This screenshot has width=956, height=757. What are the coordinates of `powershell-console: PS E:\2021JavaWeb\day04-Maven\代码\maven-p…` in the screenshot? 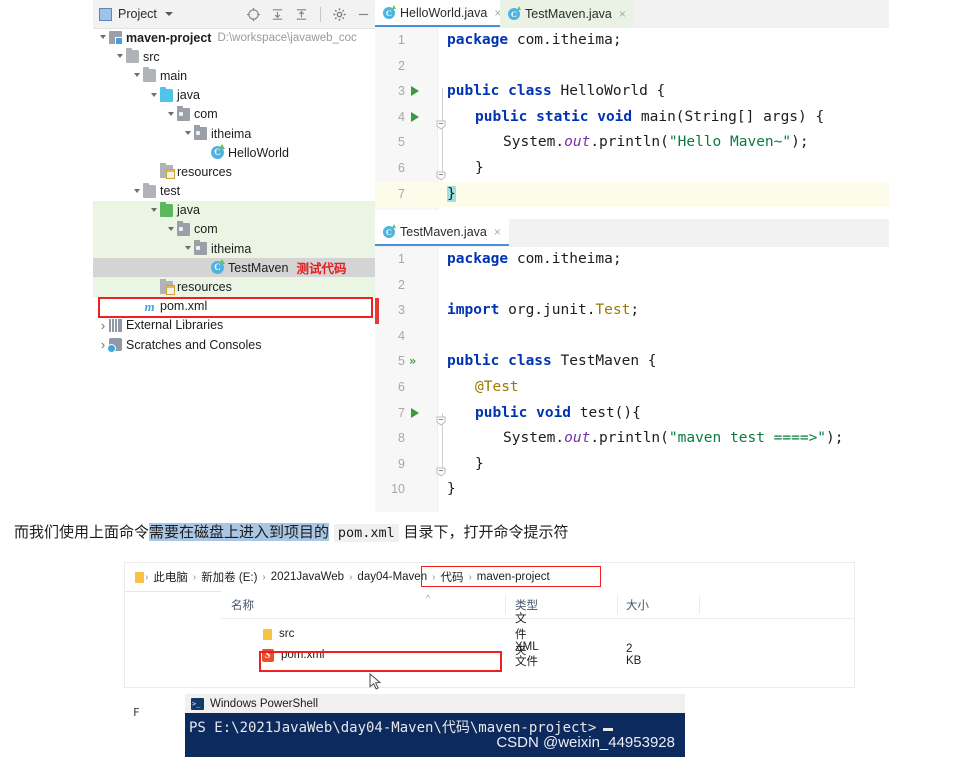 It's located at (435, 735).